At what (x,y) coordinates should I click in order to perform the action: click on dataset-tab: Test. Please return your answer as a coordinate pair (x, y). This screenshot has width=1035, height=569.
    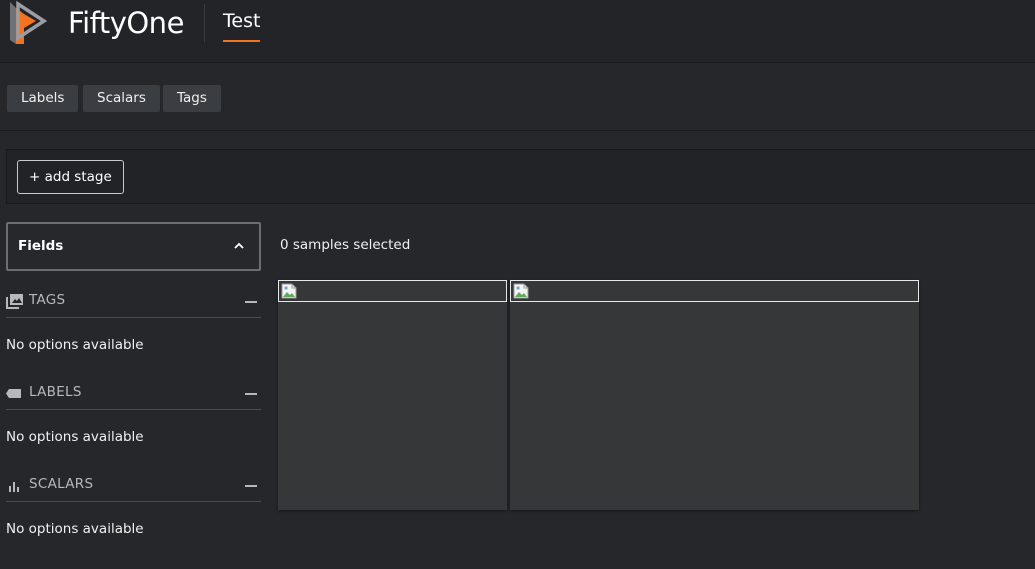
    Looking at the image, I should click on (242, 26).